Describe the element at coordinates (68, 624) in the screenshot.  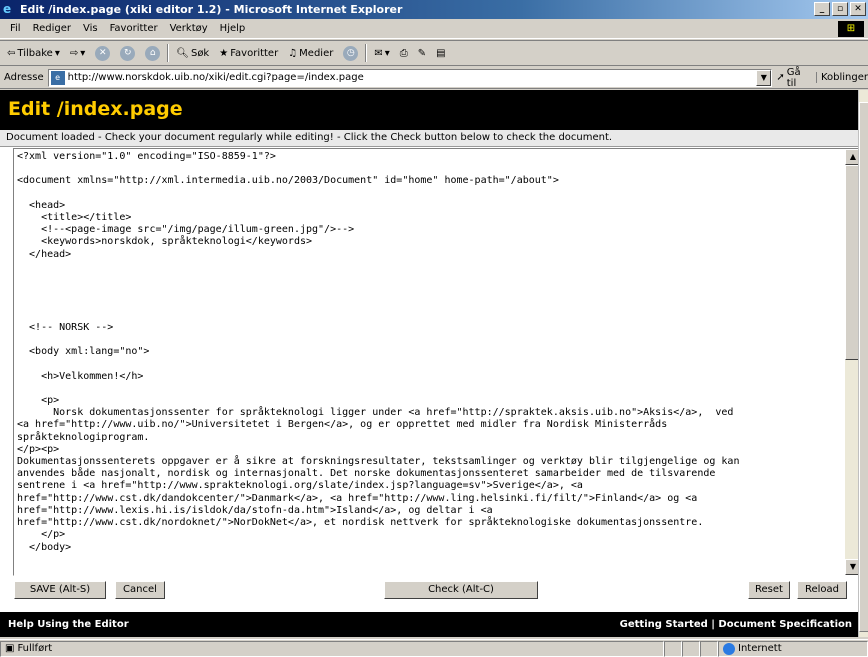
I see `help-editor-link: Help Using the Editor` at that location.